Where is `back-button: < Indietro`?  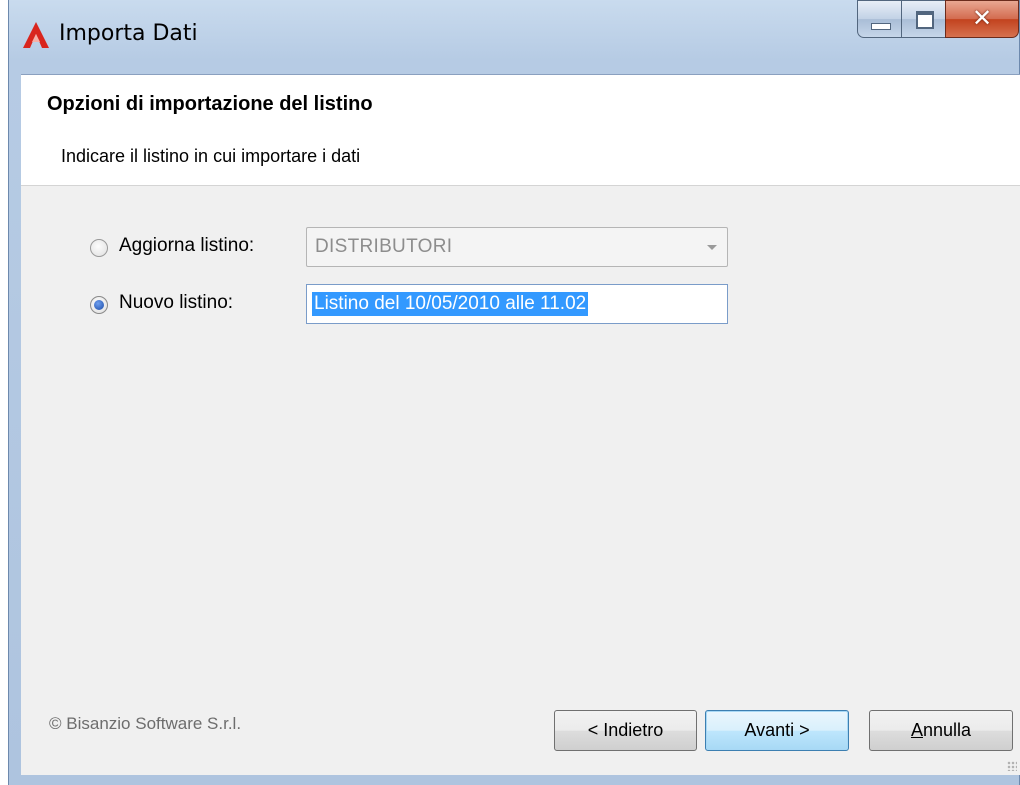
back-button: < Indietro is located at coordinates (625, 730).